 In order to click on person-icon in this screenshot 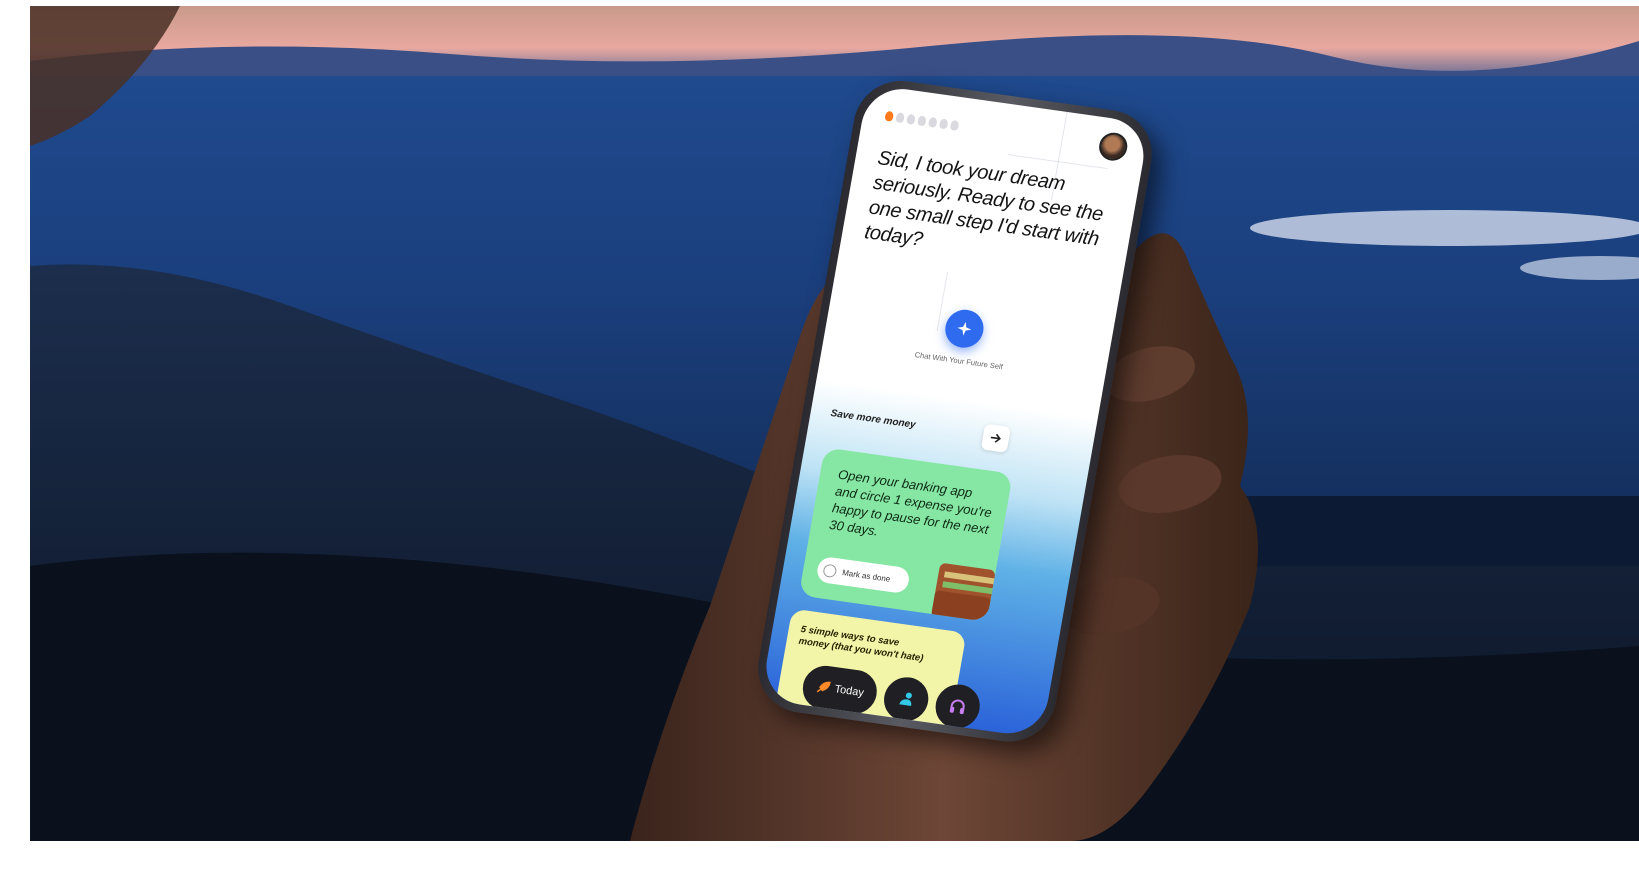, I will do `click(905, 699)`.